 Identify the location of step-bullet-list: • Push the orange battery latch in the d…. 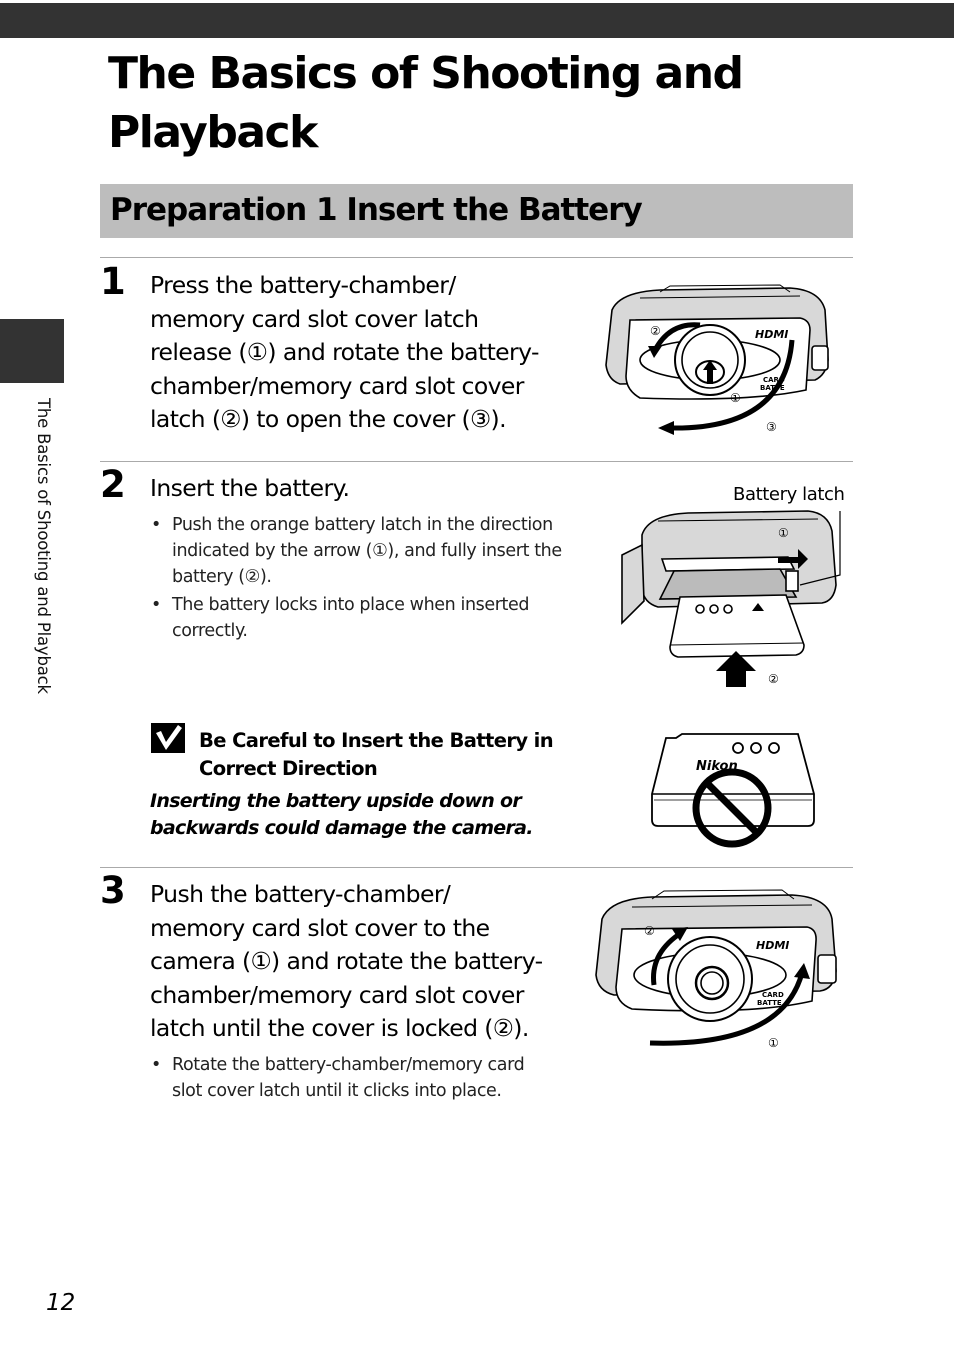
(356, 579).